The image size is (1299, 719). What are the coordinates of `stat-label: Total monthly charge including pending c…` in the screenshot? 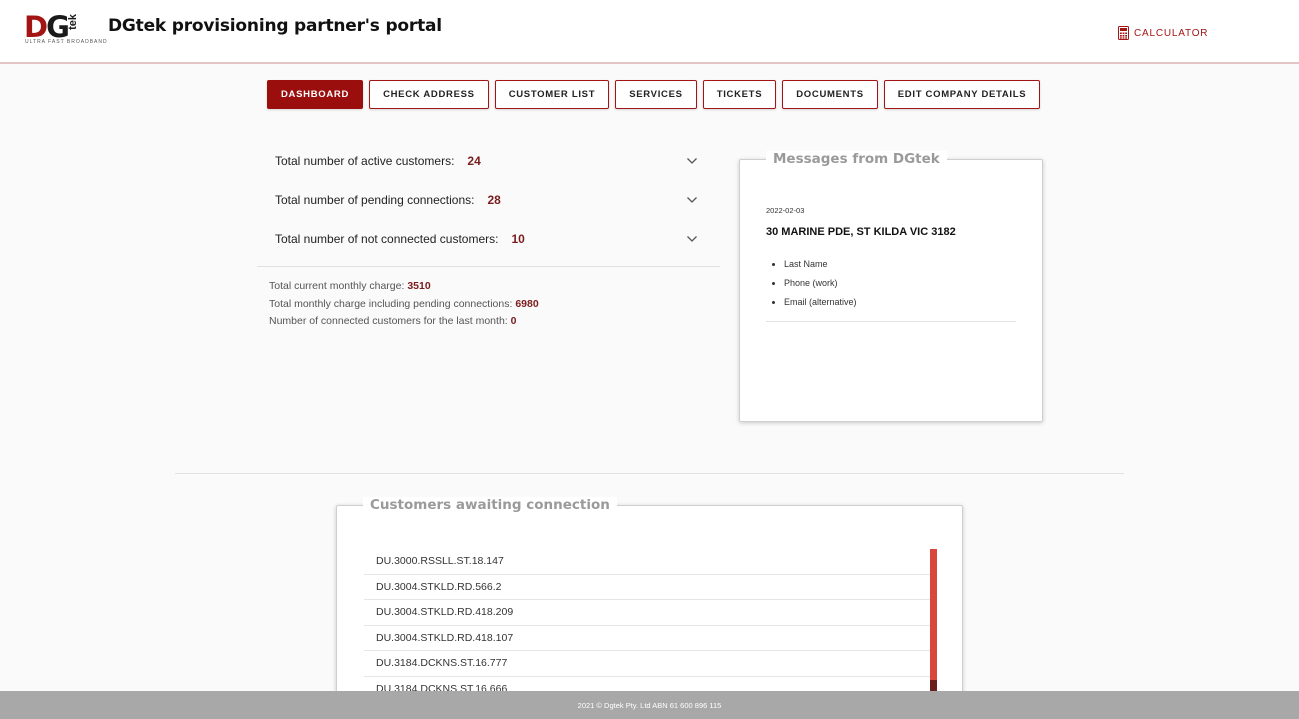 It's located at (391, 303).